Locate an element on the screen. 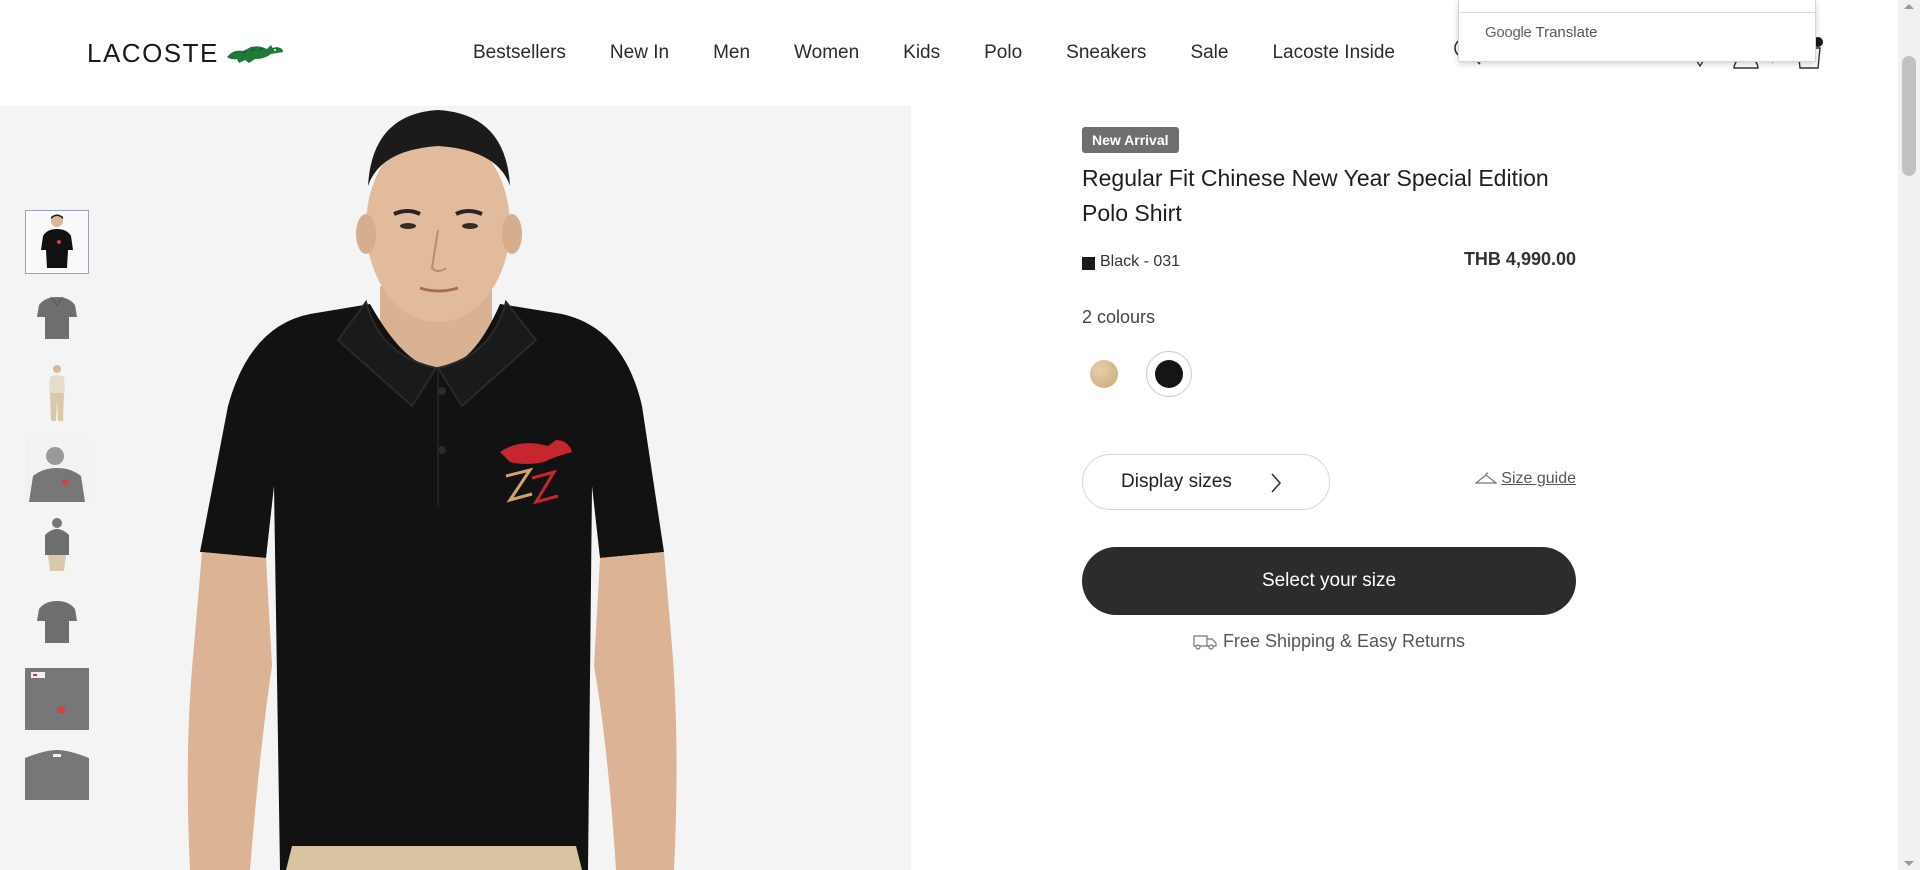 The image size is (1920, 870). thumb-polo-flat is located at coordinates (57, 317).